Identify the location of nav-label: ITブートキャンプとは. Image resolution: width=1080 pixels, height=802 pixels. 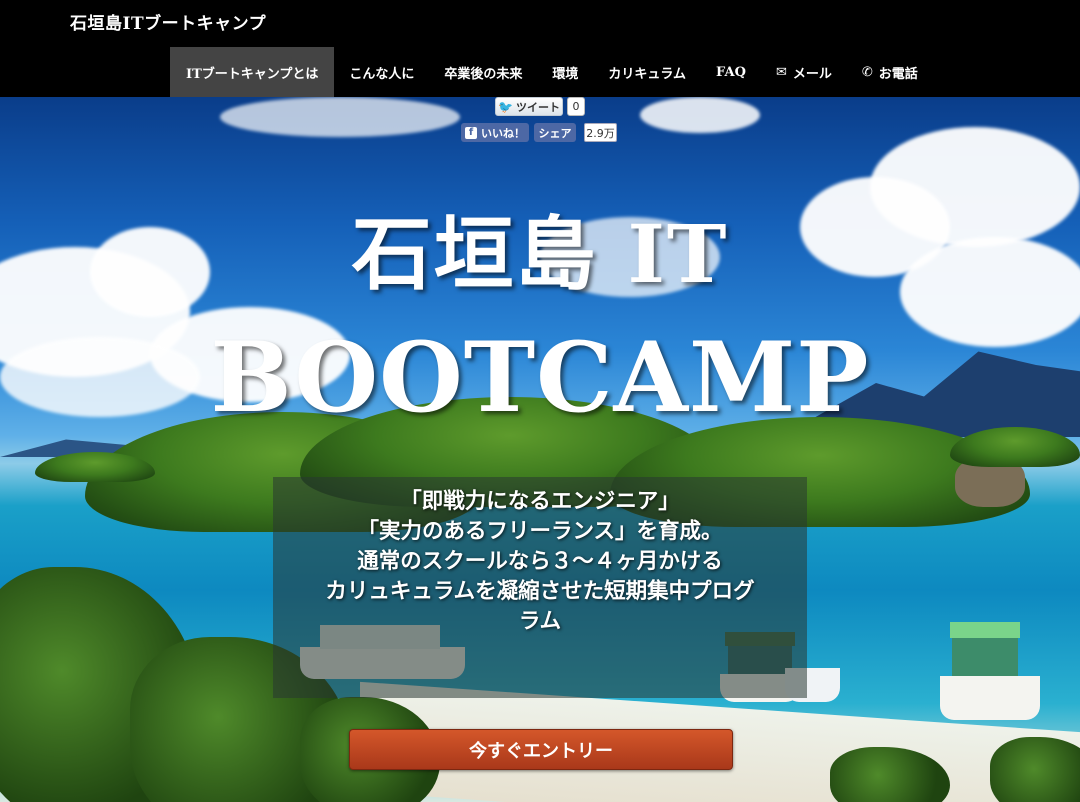
(252, 74).